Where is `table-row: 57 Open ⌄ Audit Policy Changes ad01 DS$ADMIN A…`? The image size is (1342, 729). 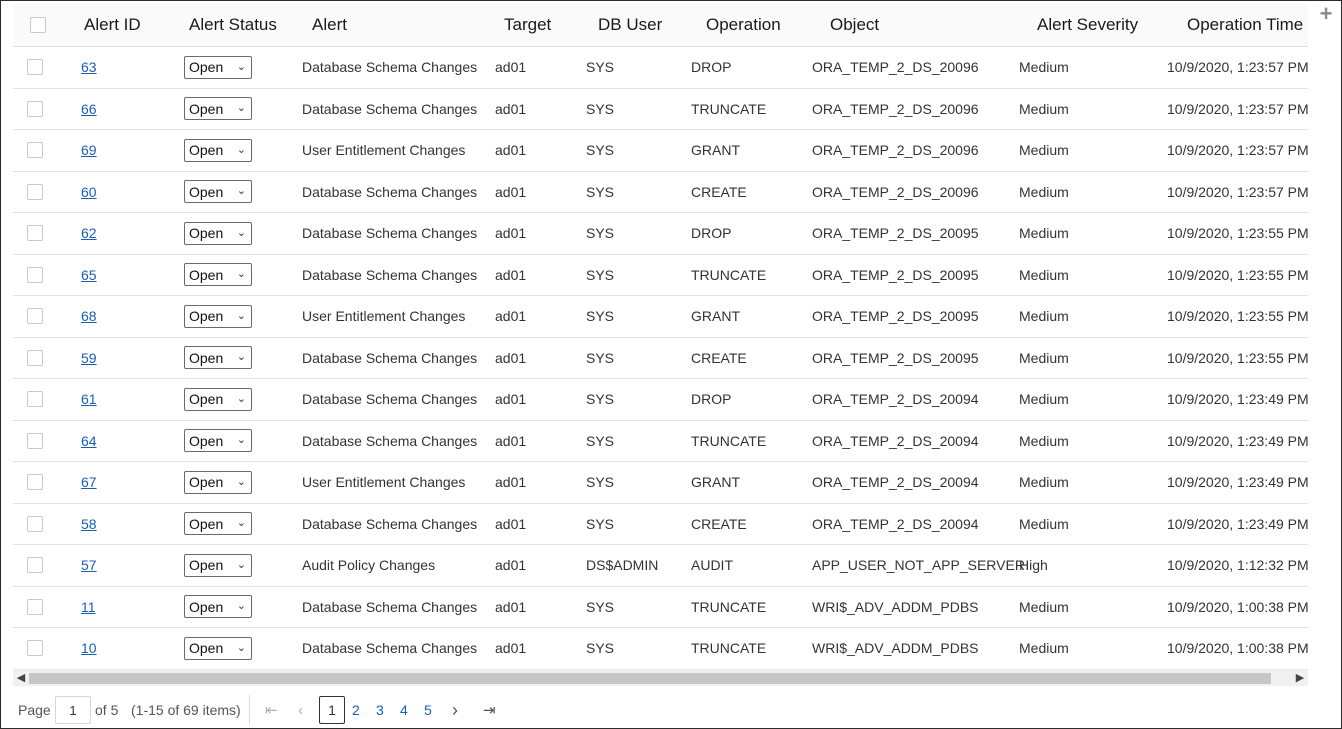
table-row: 57 Open ⌄ Audit Policy Changes ad01 DS$ADMIN A… is located at coordinates (660, 566).